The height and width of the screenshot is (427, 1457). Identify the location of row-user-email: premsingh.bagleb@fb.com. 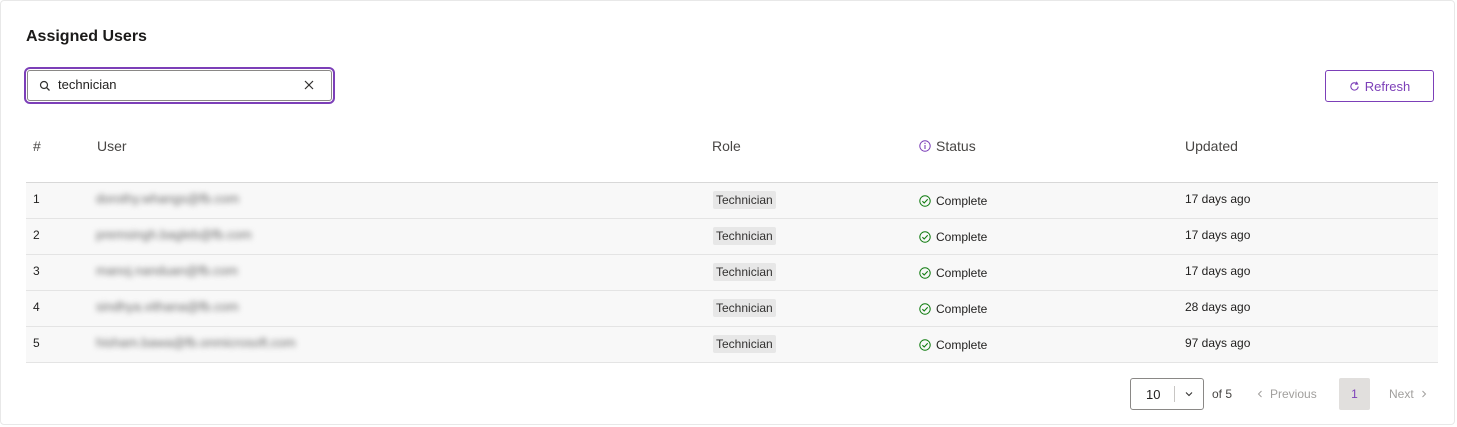
(174, 234).